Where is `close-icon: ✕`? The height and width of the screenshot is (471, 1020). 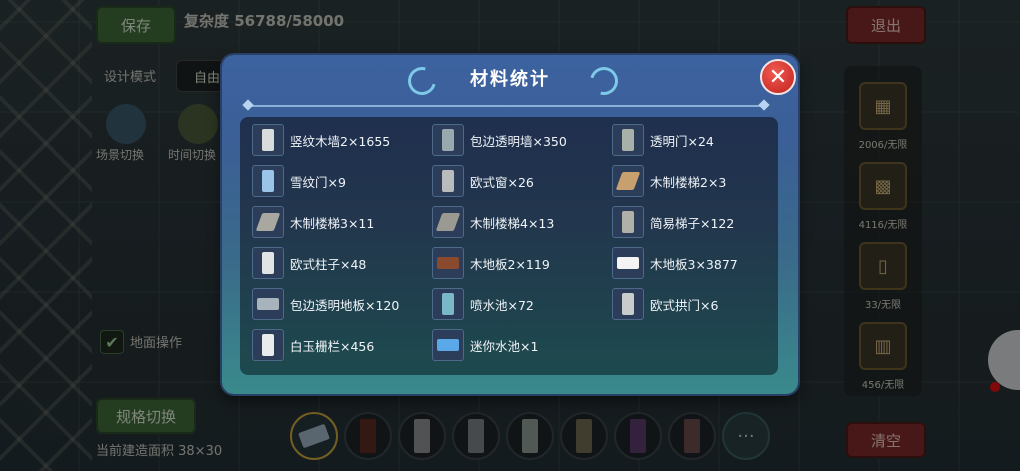 close-icon: ✕ is located at coordinates (778, 77).